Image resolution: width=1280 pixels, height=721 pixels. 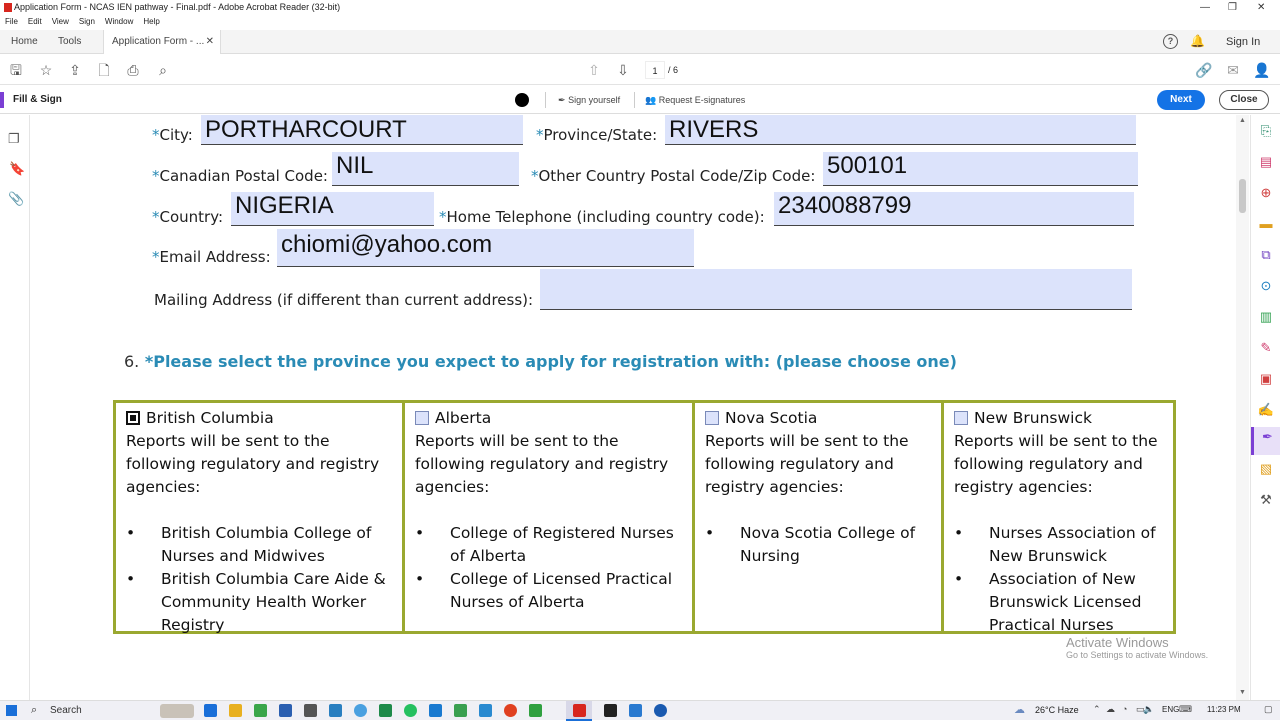 I want to click on windows-start-icon, so click(x=11, y=710).